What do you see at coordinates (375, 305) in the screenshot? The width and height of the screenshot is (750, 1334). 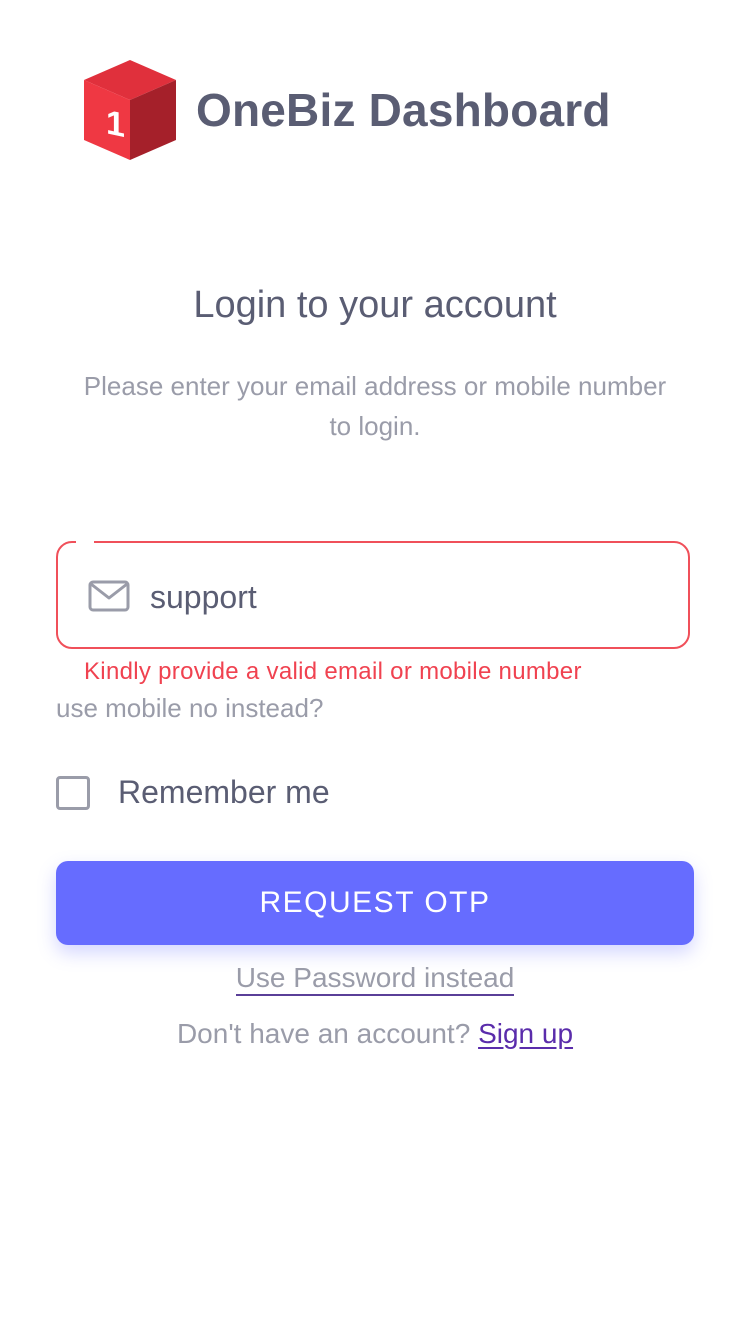 I see `page-title: Login to your account` at bounding box center [375, 305].